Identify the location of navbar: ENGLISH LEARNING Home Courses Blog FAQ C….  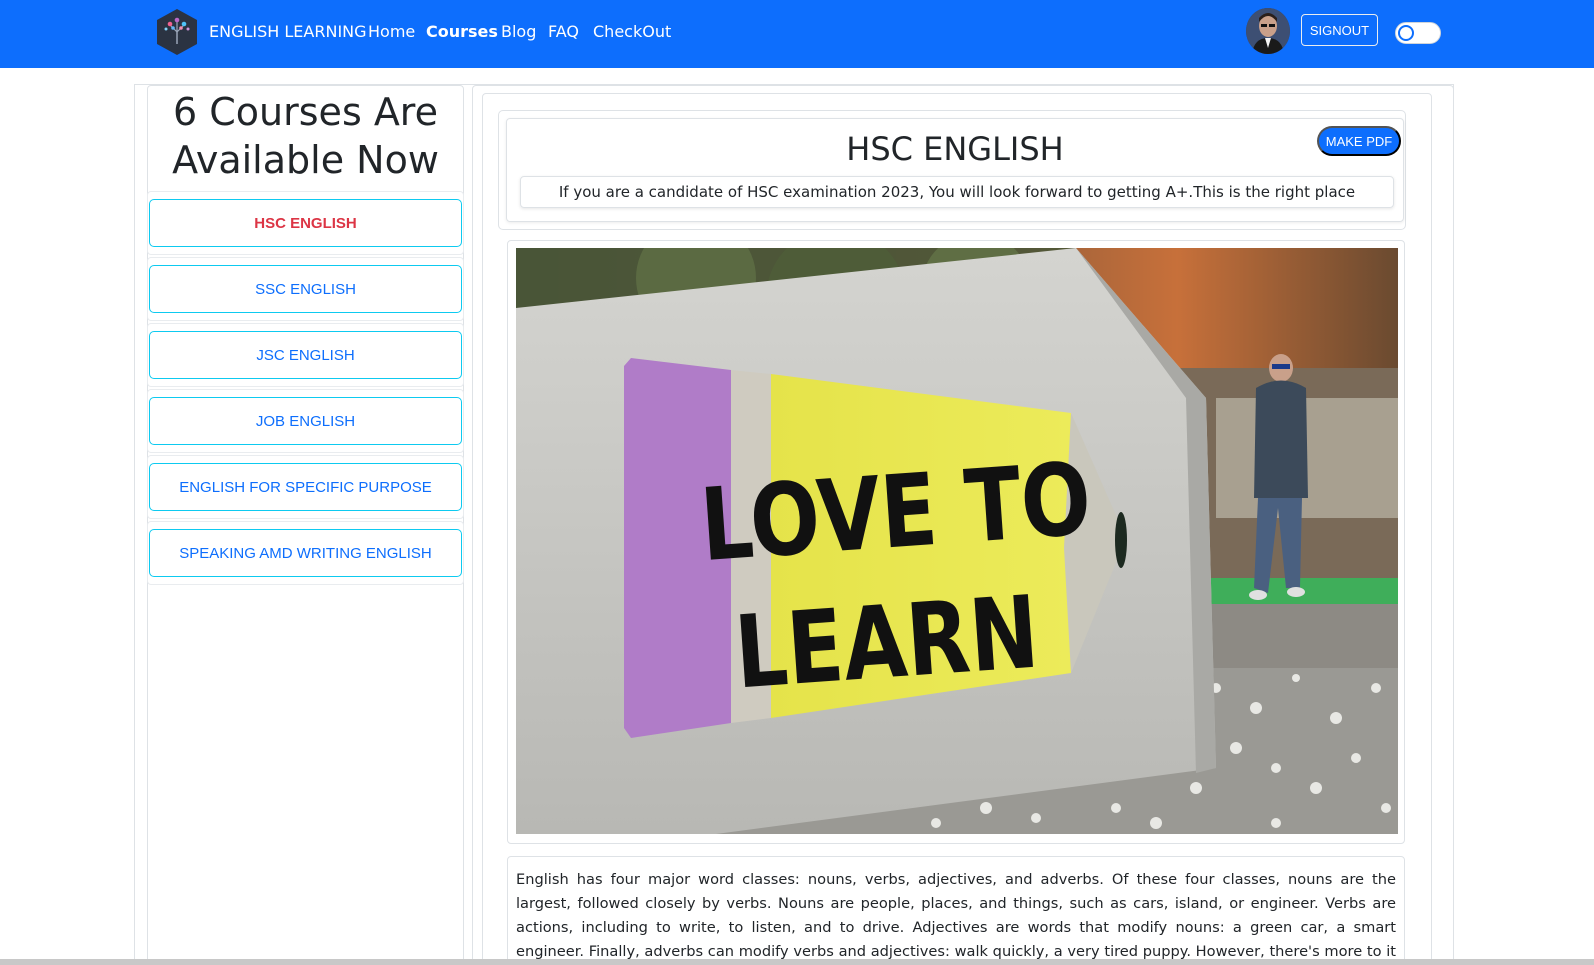
(797, 34).